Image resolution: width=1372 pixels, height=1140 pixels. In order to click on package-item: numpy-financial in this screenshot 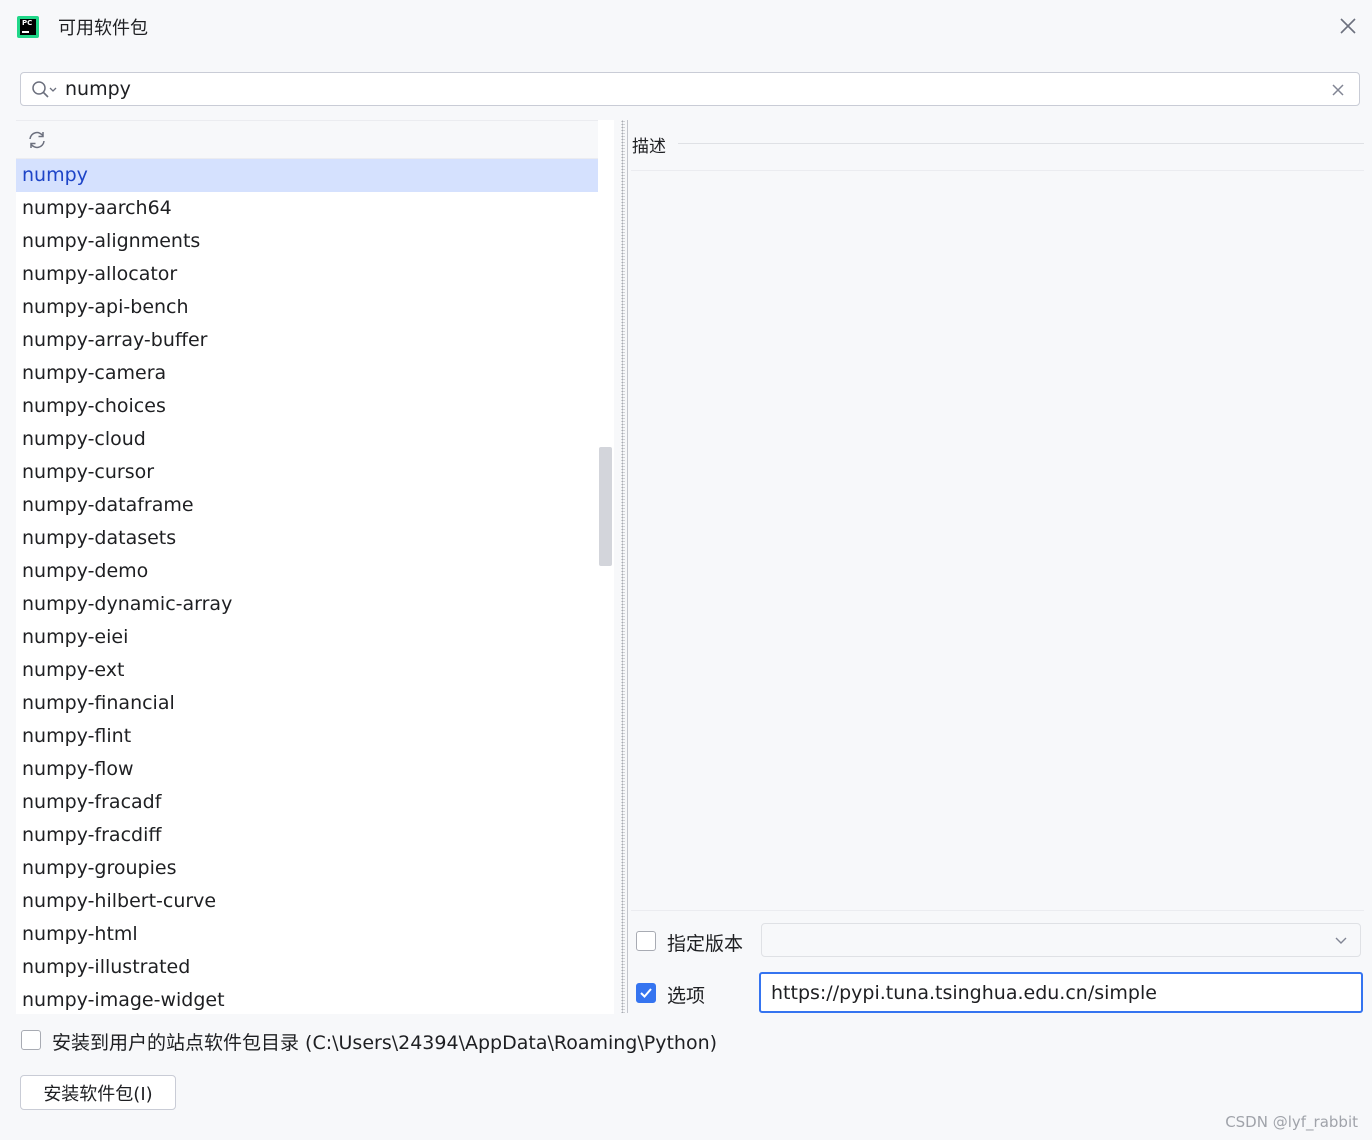, I will do `click(315, 703)`.